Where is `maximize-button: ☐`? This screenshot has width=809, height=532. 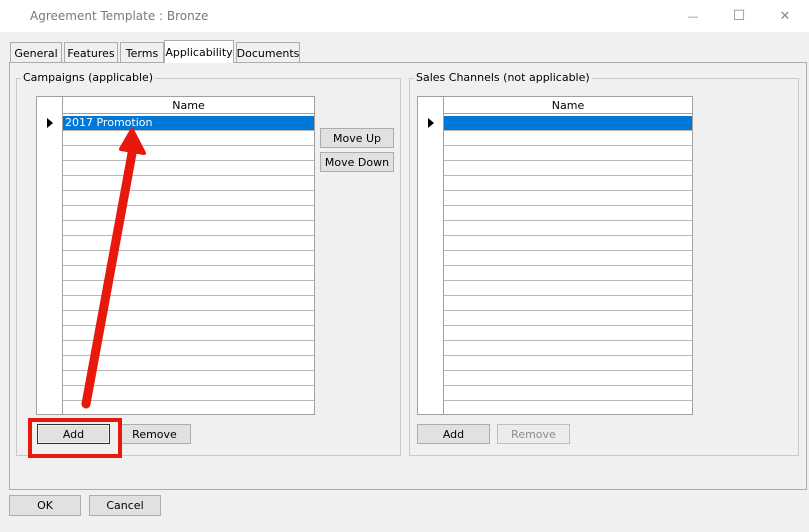 maximize-button: ☐ is located at coordinates (739, 16).